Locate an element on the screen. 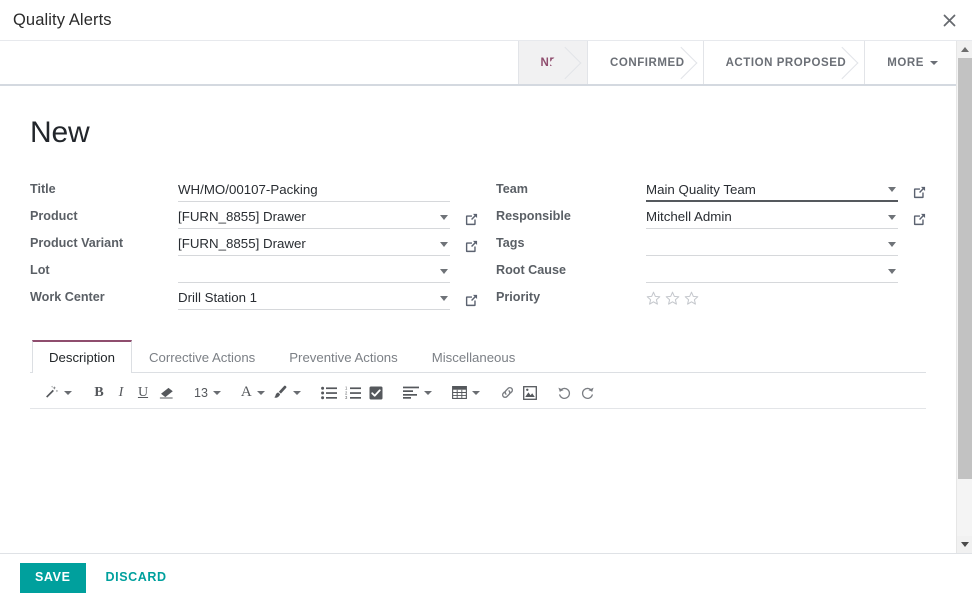  field-tags: Tags is located at coordinates (711, 242).